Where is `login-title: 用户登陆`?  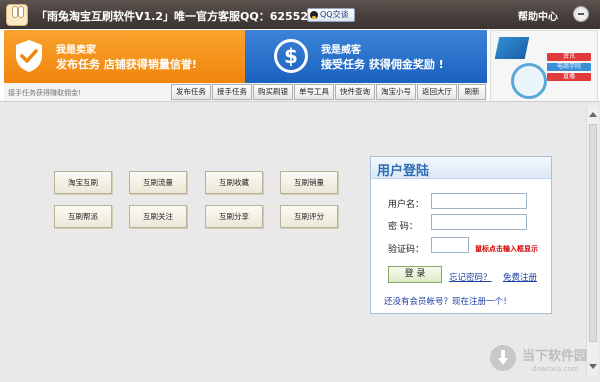 login-title: 用户登陆 is located at coordinates (403, 171).